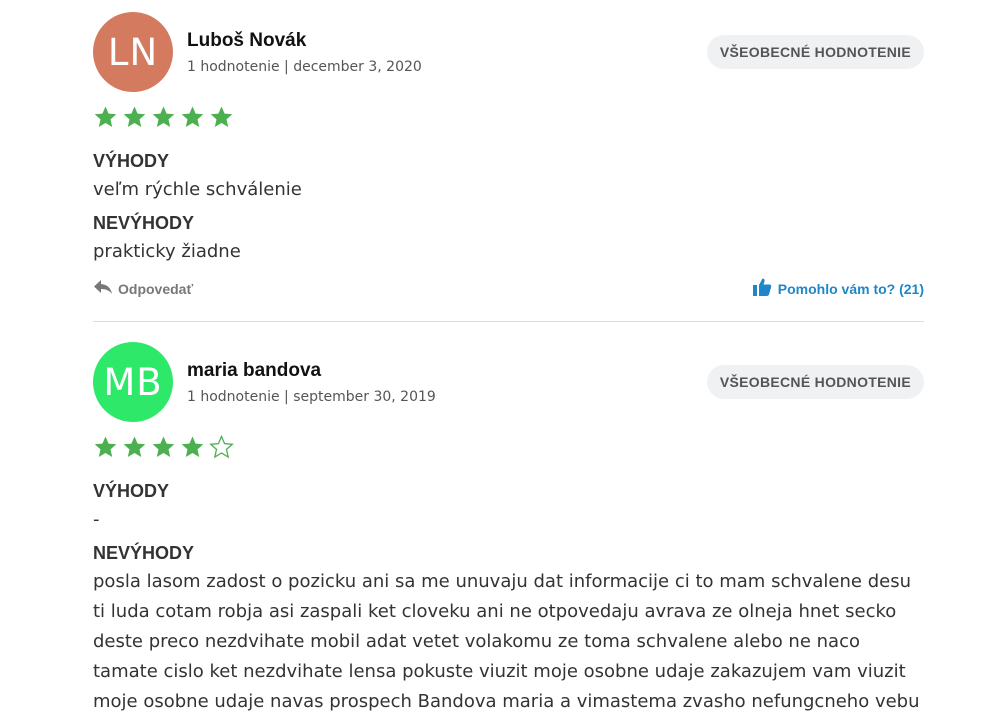 The width and height of the screenshot is (991, 716). I want to click on cons-text: prakticky žiadne, so click(167, 251).